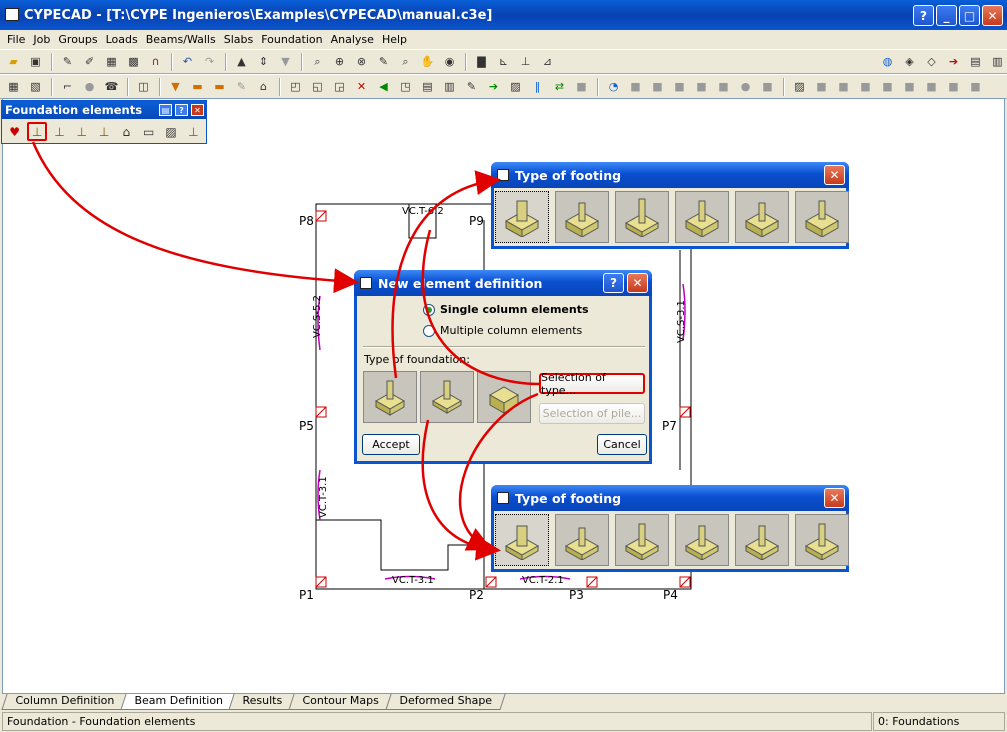 This screenshot has height=732, width=1007. I want to click on beam-label: VC.T-2.1, so click(543, 580).